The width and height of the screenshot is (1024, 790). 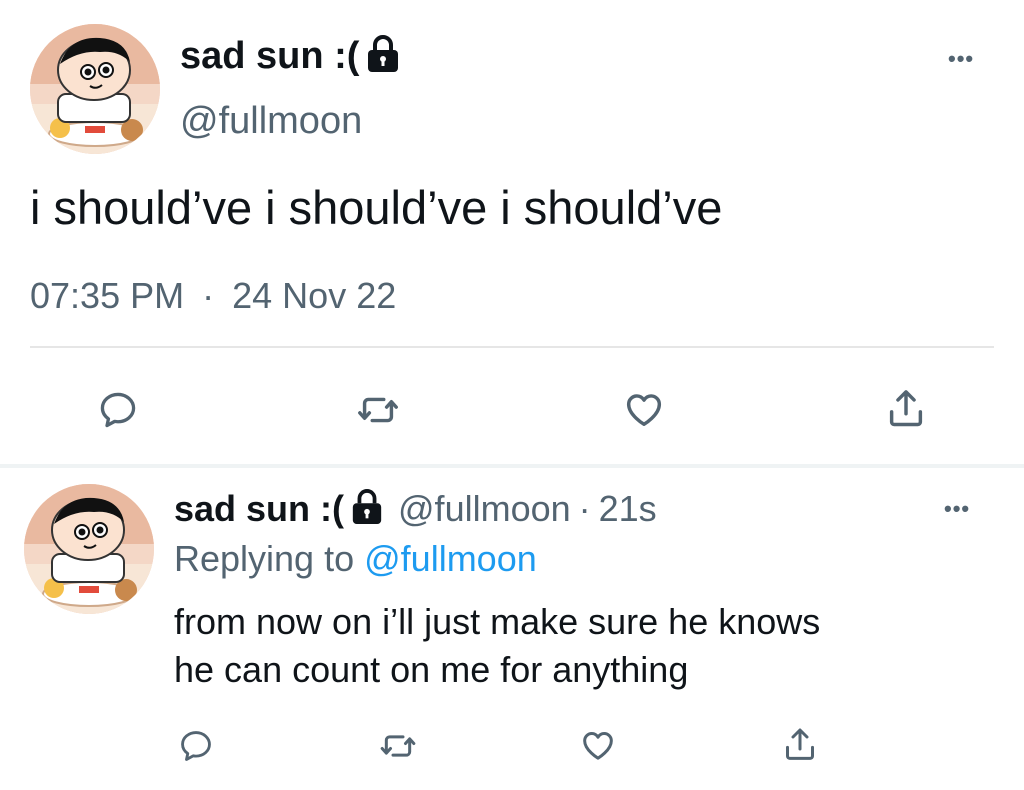 I want to click on reply-text-line: he can count on me for anything, so click(x=431, y=669).